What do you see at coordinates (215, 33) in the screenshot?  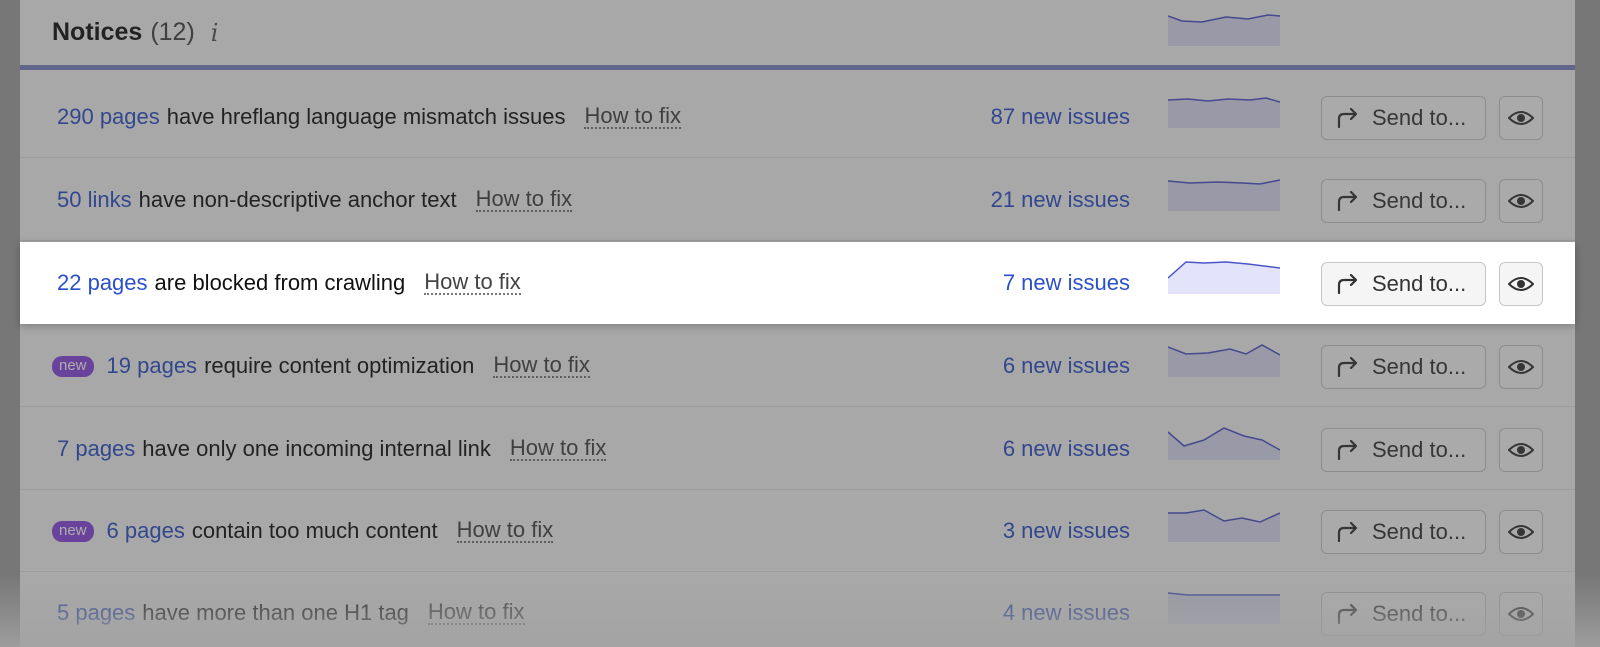 I see `info-icon: i` at bounding box center [215, 33].